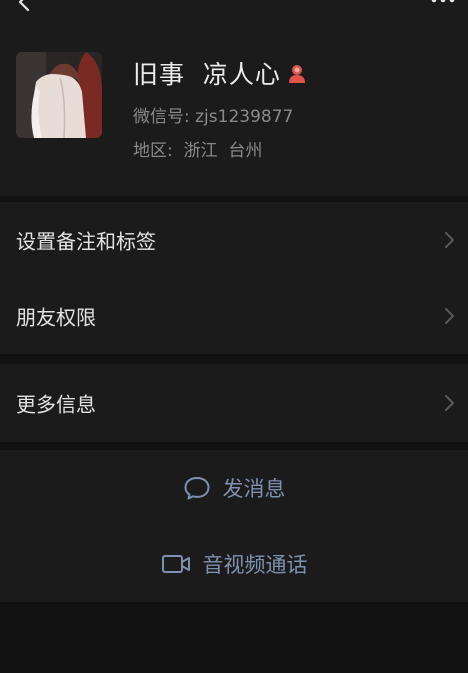 The height and width of the screenshot is (673, 468). I want to click on friend-permissions-label: 朋友权限, so click(56, 317).